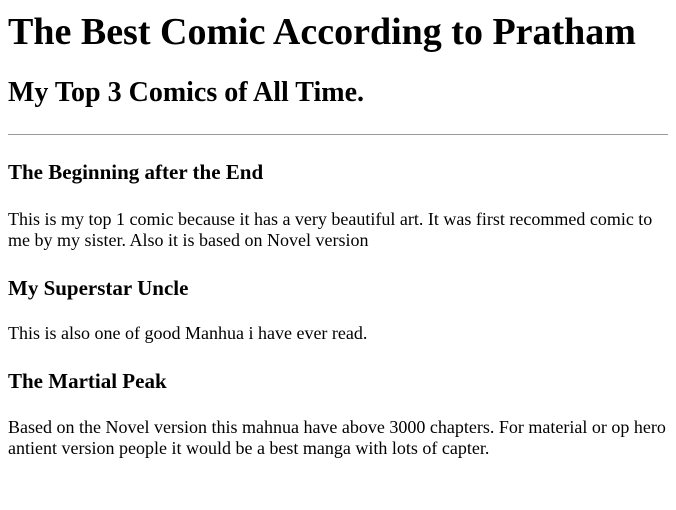  I want to click on page-subtitle: My Top 3 Comics of All Time., so click(186, 92).